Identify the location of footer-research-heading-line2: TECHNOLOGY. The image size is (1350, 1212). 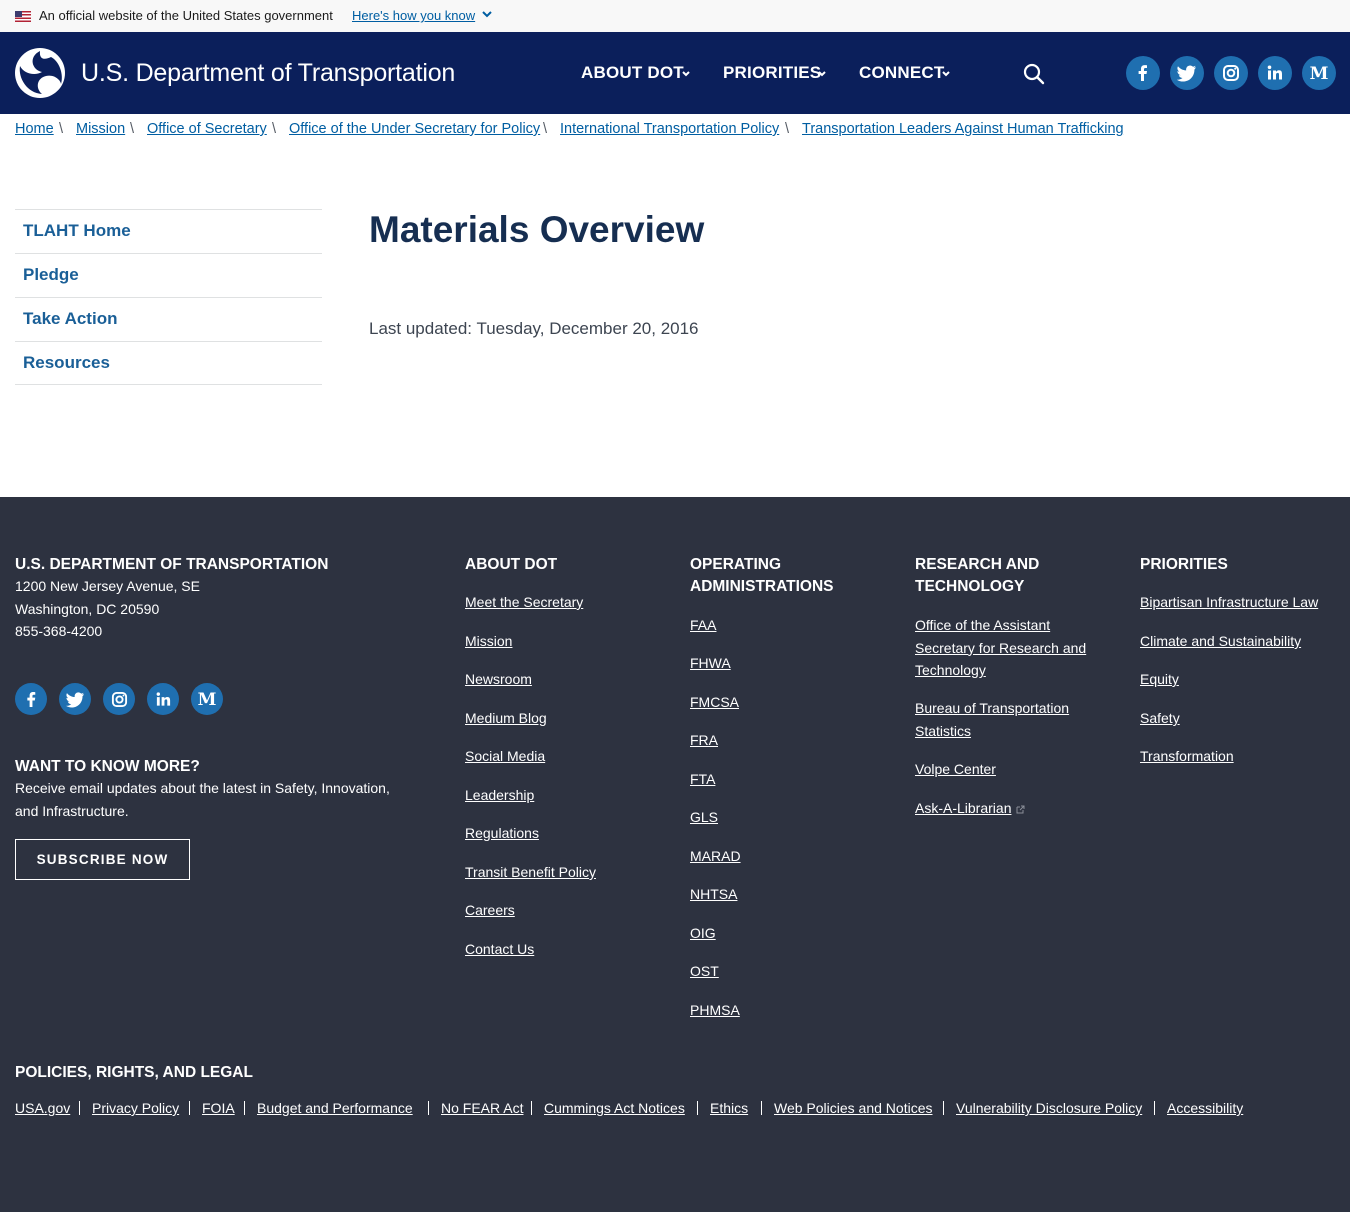
(970, 586).